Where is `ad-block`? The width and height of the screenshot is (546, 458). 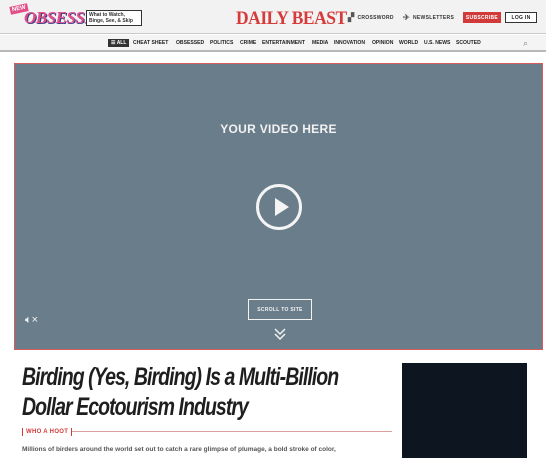
ad-block is located at coordinates (464, 410).